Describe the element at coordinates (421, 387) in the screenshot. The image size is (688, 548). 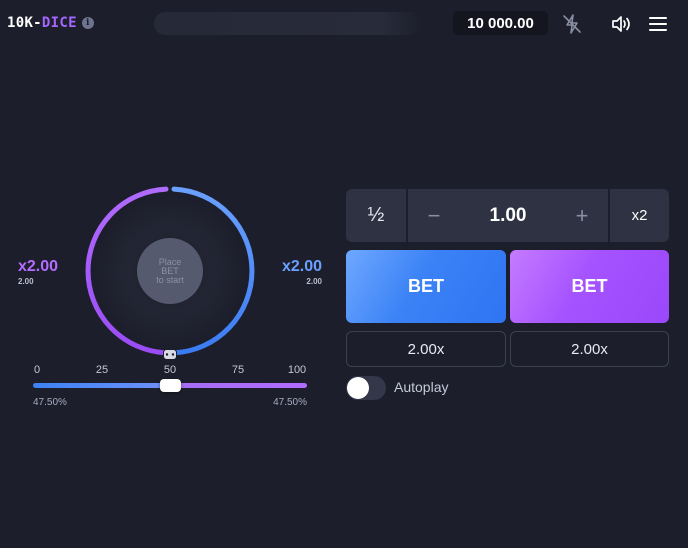
I see `autoplay-label: Autoplay` at that location.